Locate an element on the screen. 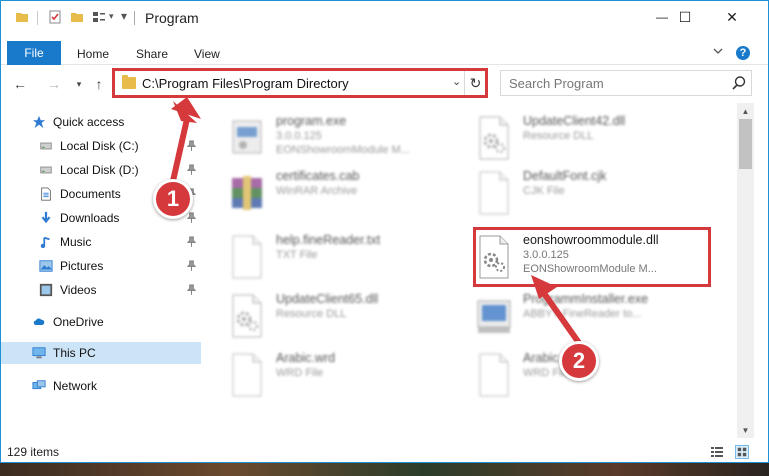  scroll-thumb is located at coordinates (745, 144).